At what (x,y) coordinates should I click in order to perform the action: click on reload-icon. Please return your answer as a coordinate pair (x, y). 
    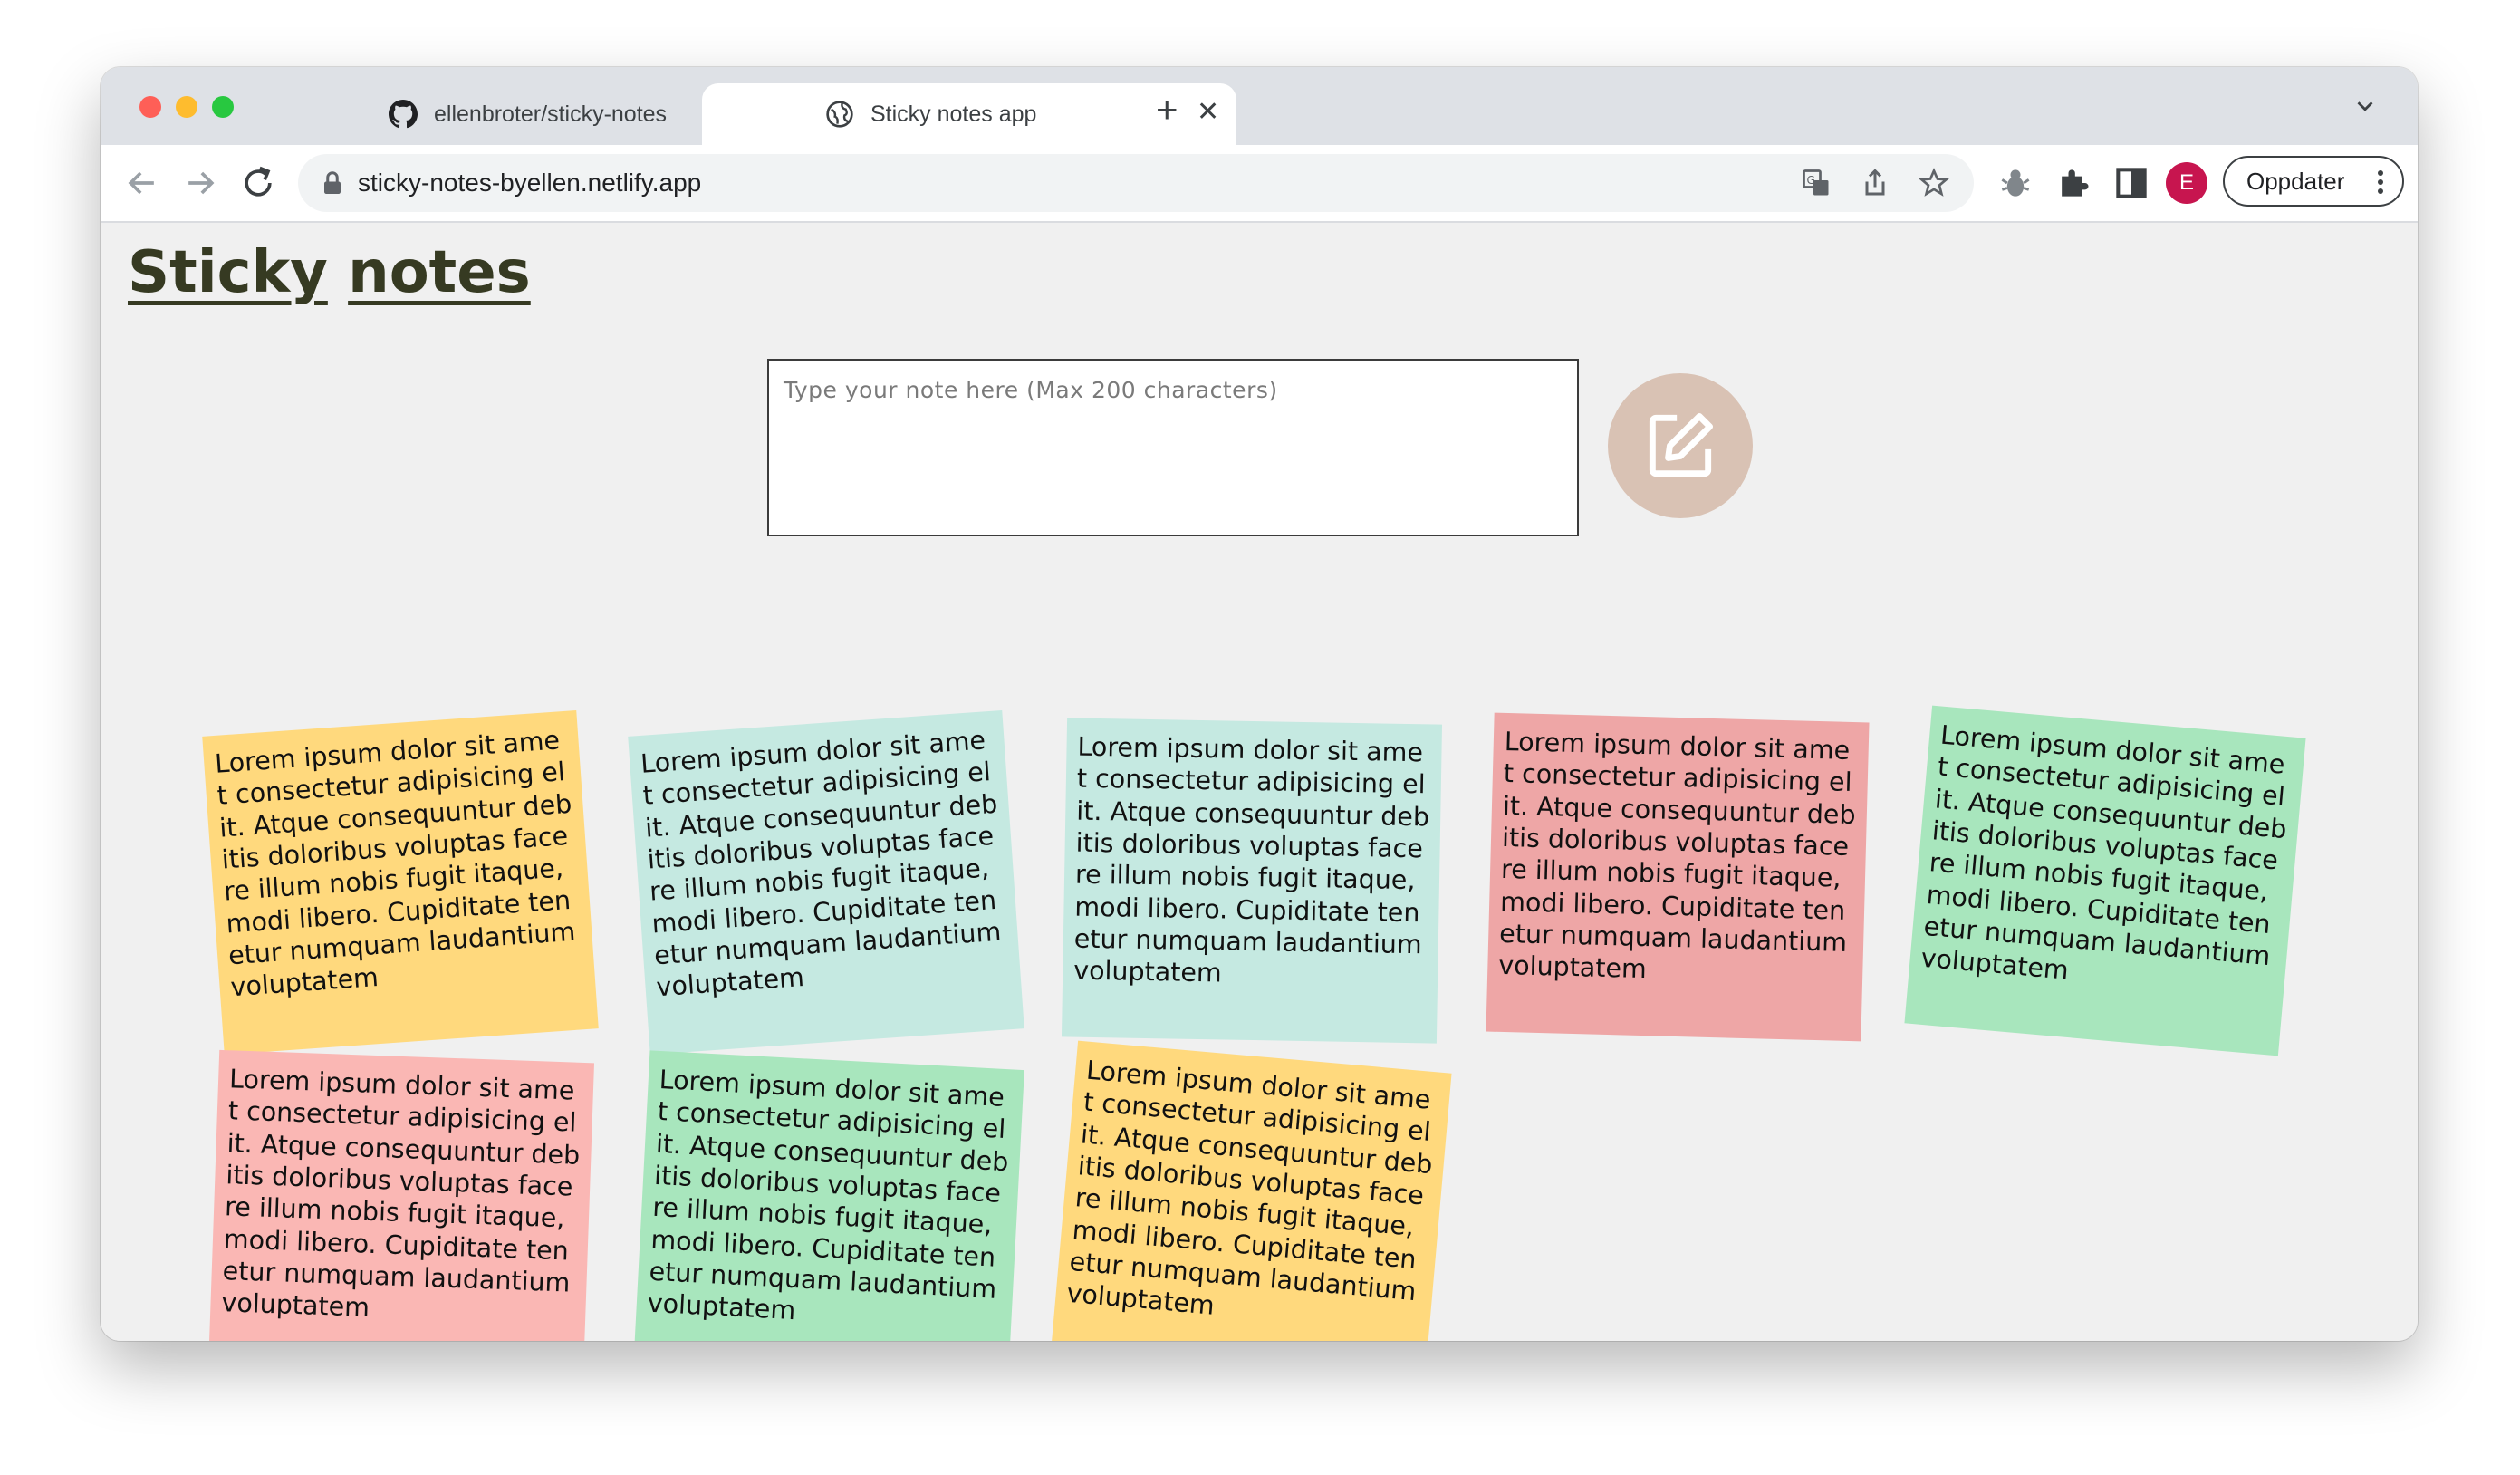
    Looking at the image, I should click on (258, 183).